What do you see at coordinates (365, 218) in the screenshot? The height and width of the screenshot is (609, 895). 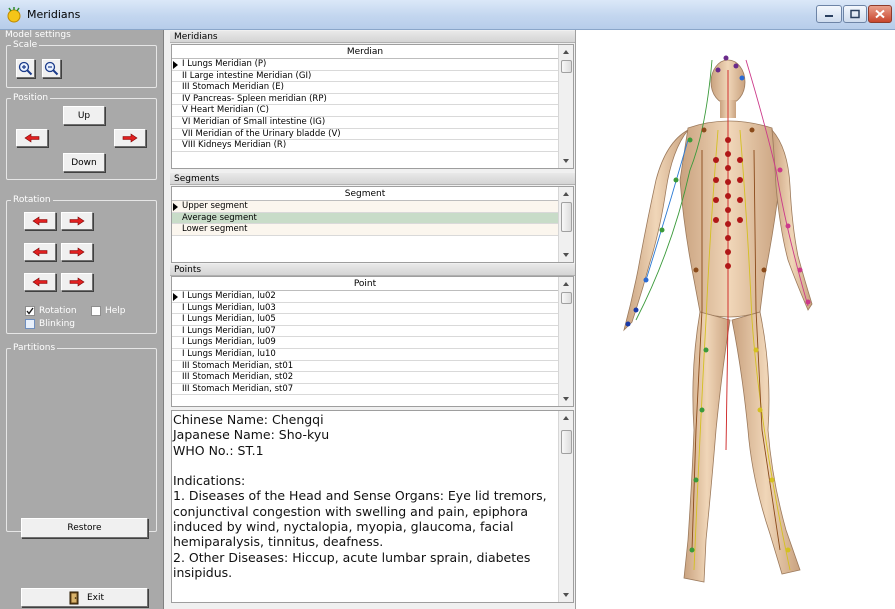 I see `segment-row-selected: Average segment` at bounding box center [365, 218].